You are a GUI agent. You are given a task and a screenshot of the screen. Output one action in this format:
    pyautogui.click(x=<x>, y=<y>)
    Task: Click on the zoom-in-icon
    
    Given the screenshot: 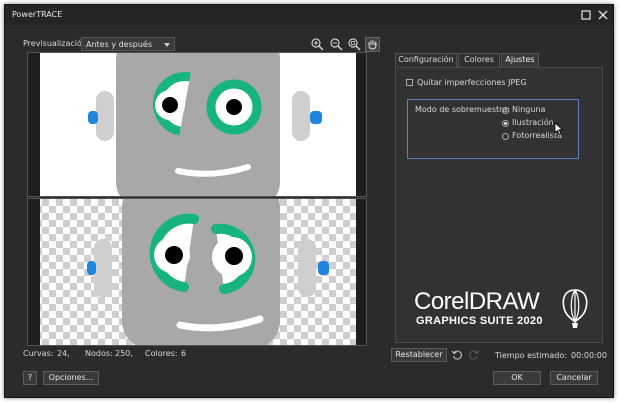 What is the action you would take?
    pyautogui.click(x=317, y=44)
    